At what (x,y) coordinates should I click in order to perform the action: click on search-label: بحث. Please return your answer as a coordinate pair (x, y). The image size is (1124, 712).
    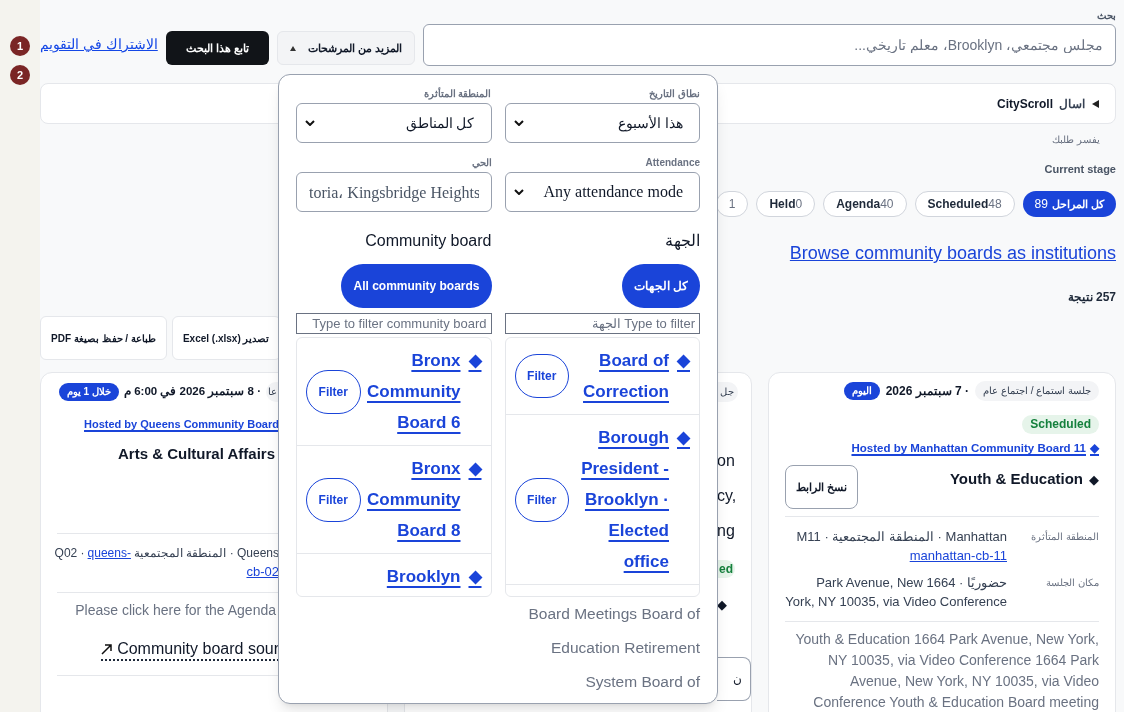
    Looking at the image, I should click on (1106, 16).